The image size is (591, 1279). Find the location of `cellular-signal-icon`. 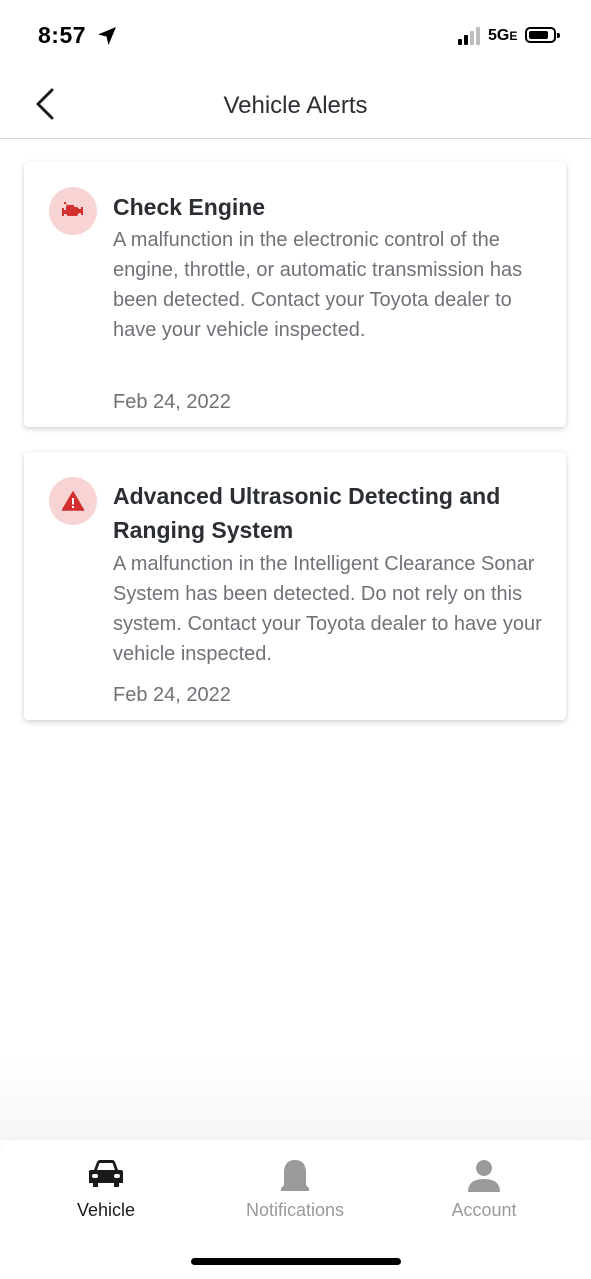

cellular-signal-icon is located at coordinates (471, 36).